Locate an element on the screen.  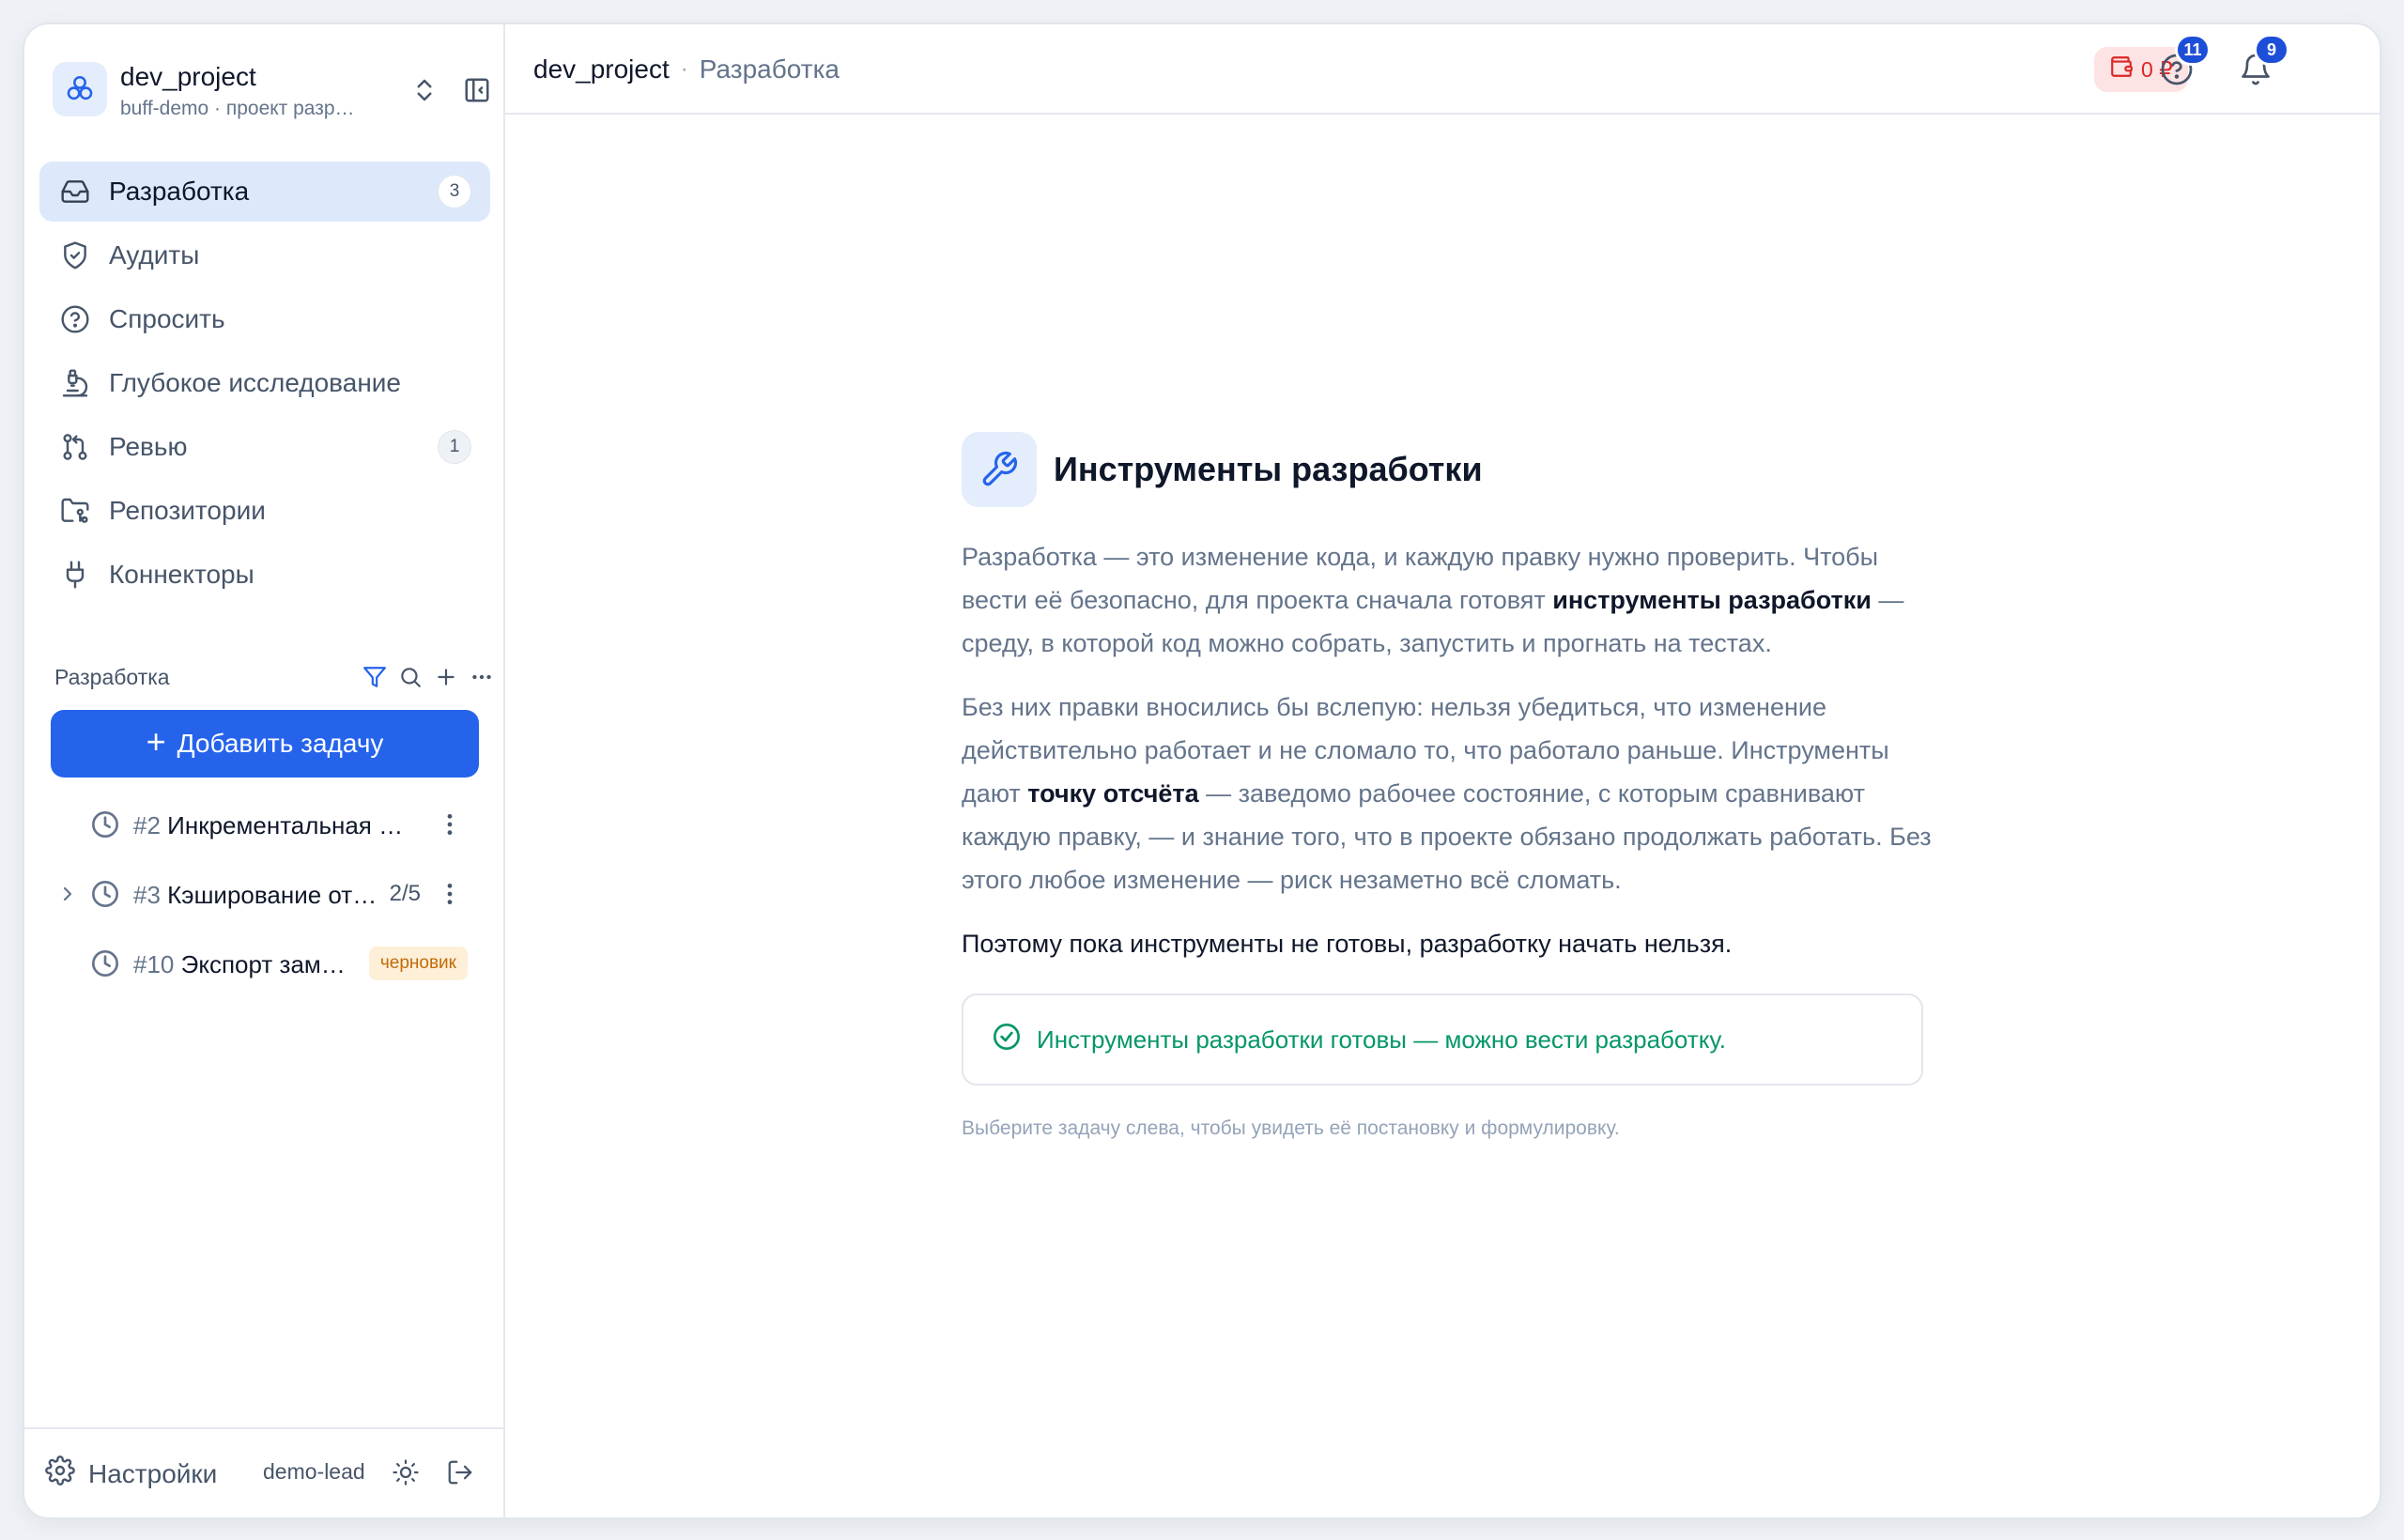
logout-icon is located at coordinates (460, 1472).